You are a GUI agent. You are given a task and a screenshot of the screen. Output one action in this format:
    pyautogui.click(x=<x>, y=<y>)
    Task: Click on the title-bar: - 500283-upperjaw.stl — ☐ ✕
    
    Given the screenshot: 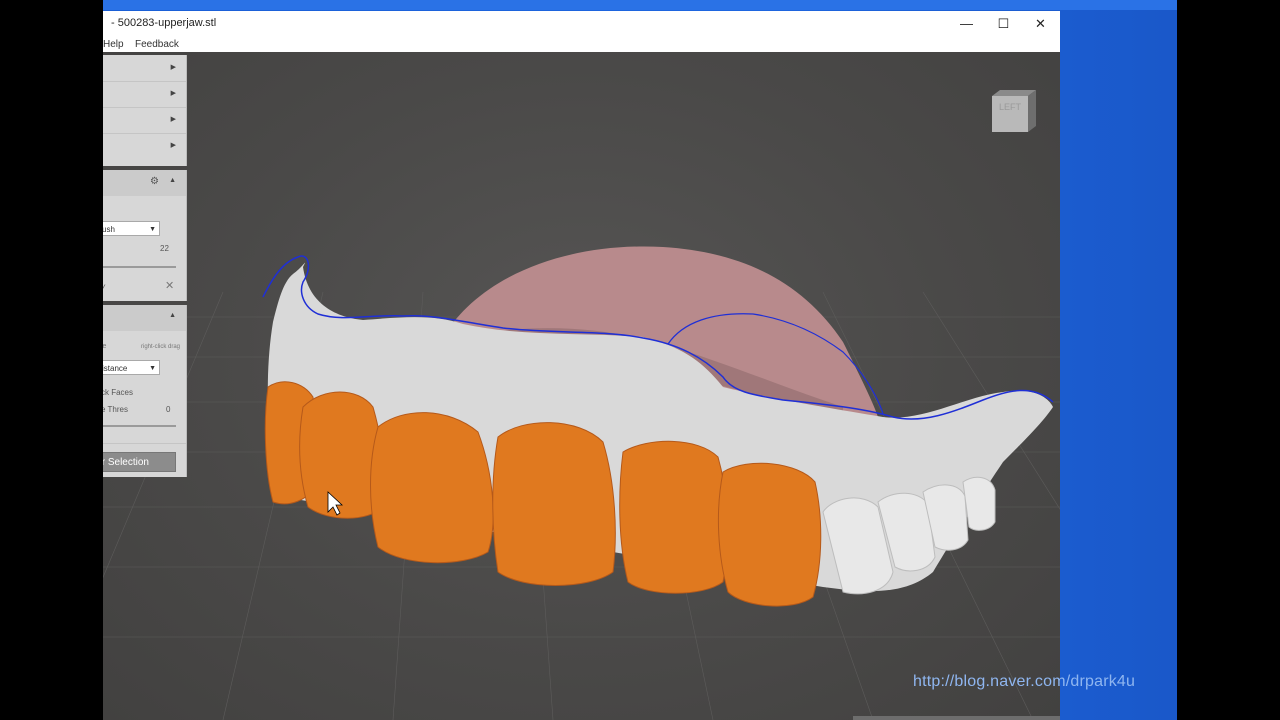 What is the action you would take?
    pyautogui.click(x=581, y=23)
    